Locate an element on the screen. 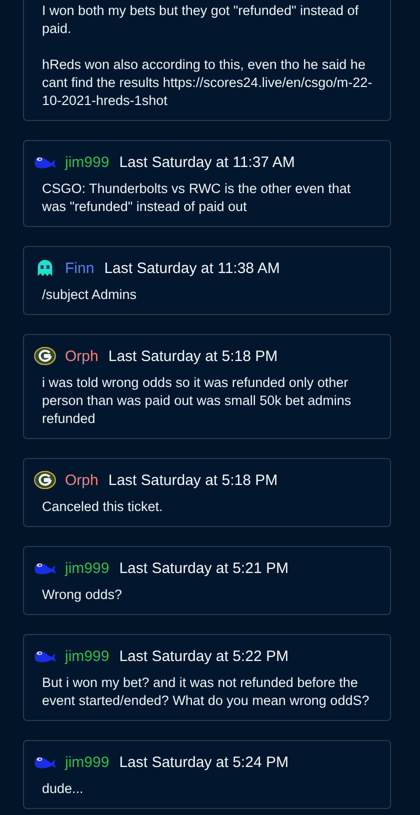 The height and width of the screenshot is (815, 420). message-text: Canceled this ticket. is located at coordinates (103, 507).